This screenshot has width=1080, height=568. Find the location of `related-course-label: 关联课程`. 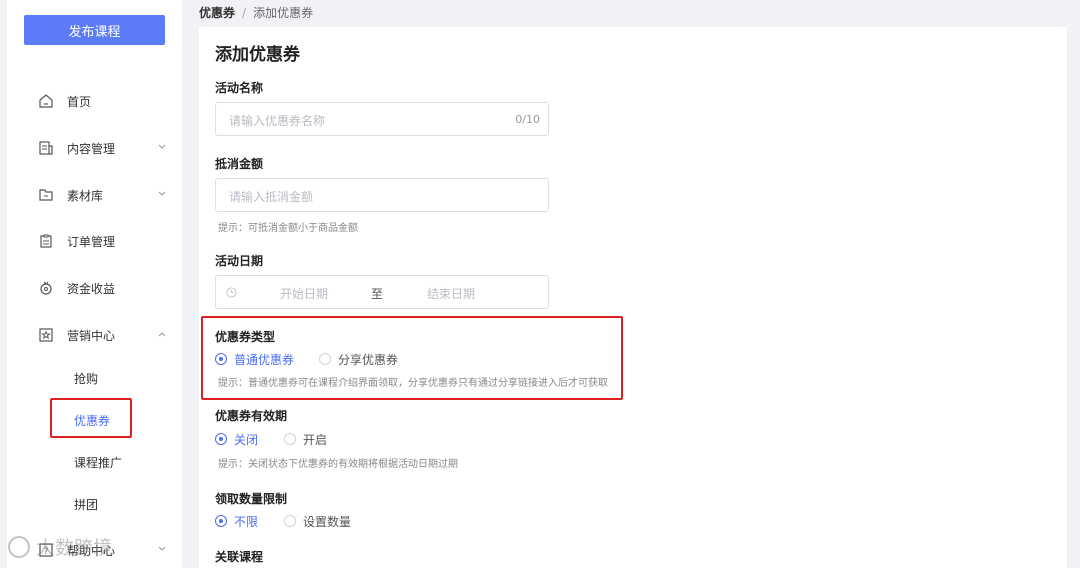

related-course-label: 关联课程 is located at coordinates (239, 557).